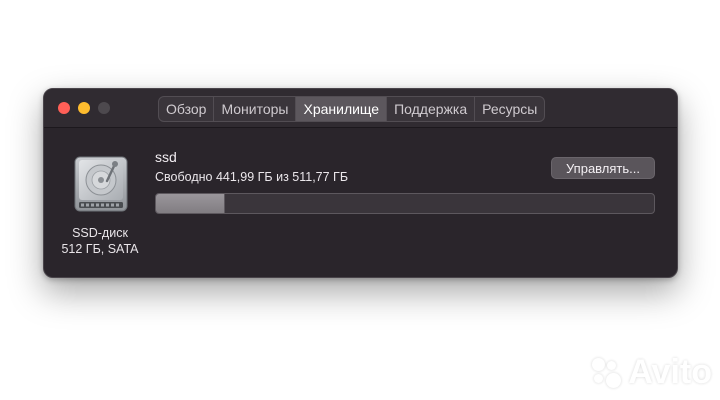  Describe the element at coordinates (509, 109) in the screenshot. I see `tab-resources: Ресурсы` at that location.